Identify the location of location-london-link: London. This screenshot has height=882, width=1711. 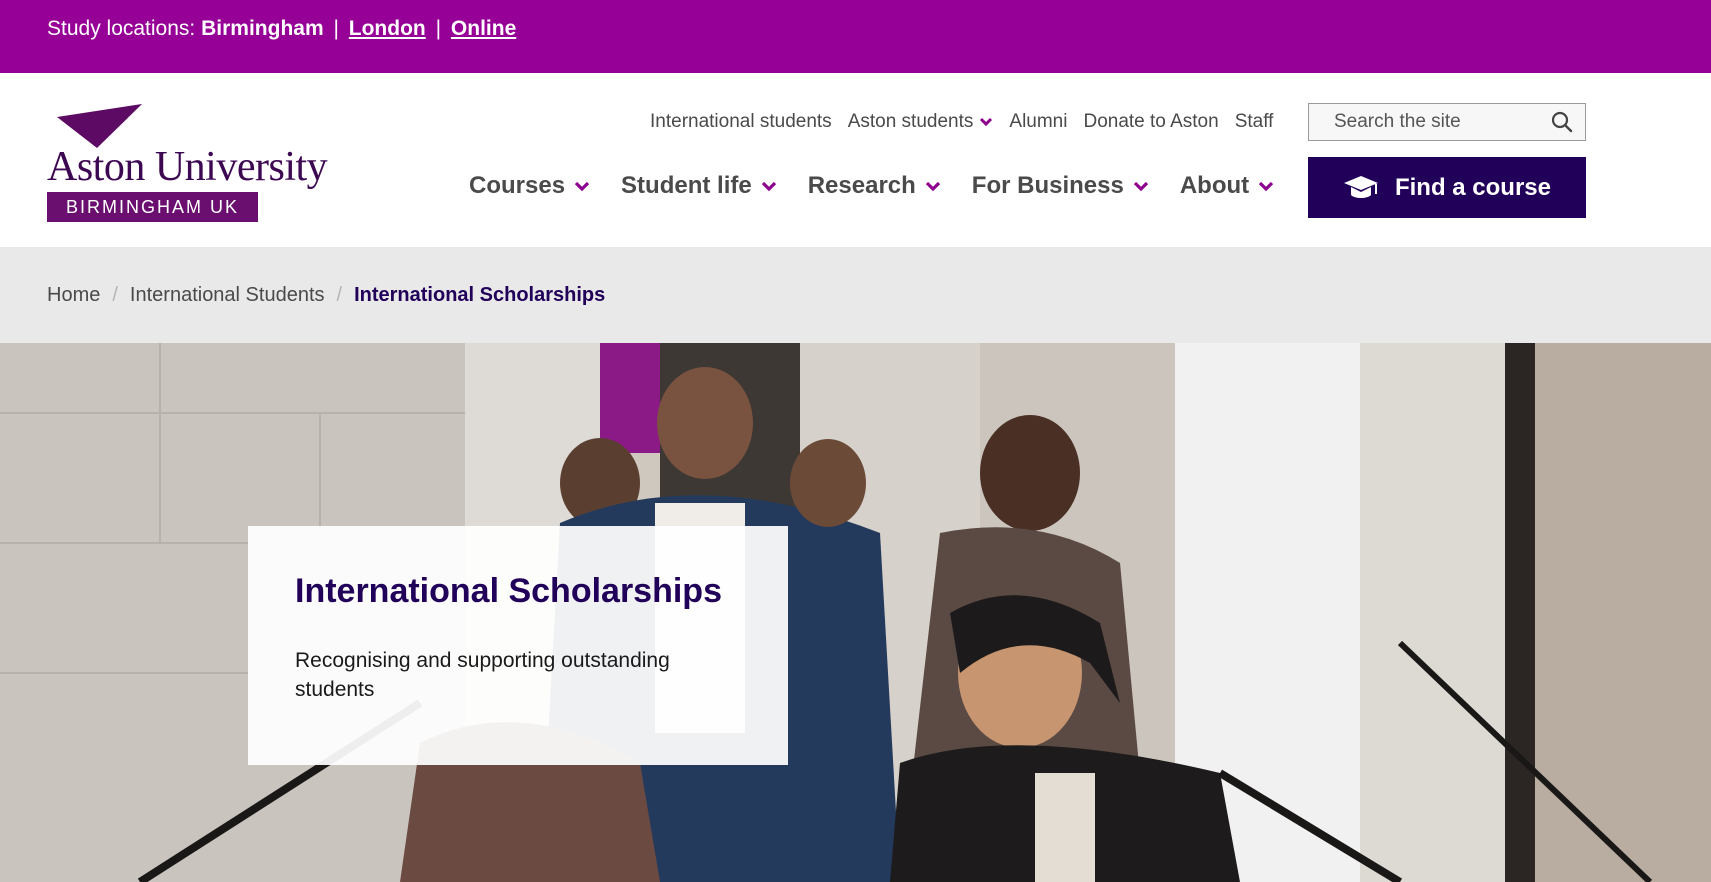
(387, 28).